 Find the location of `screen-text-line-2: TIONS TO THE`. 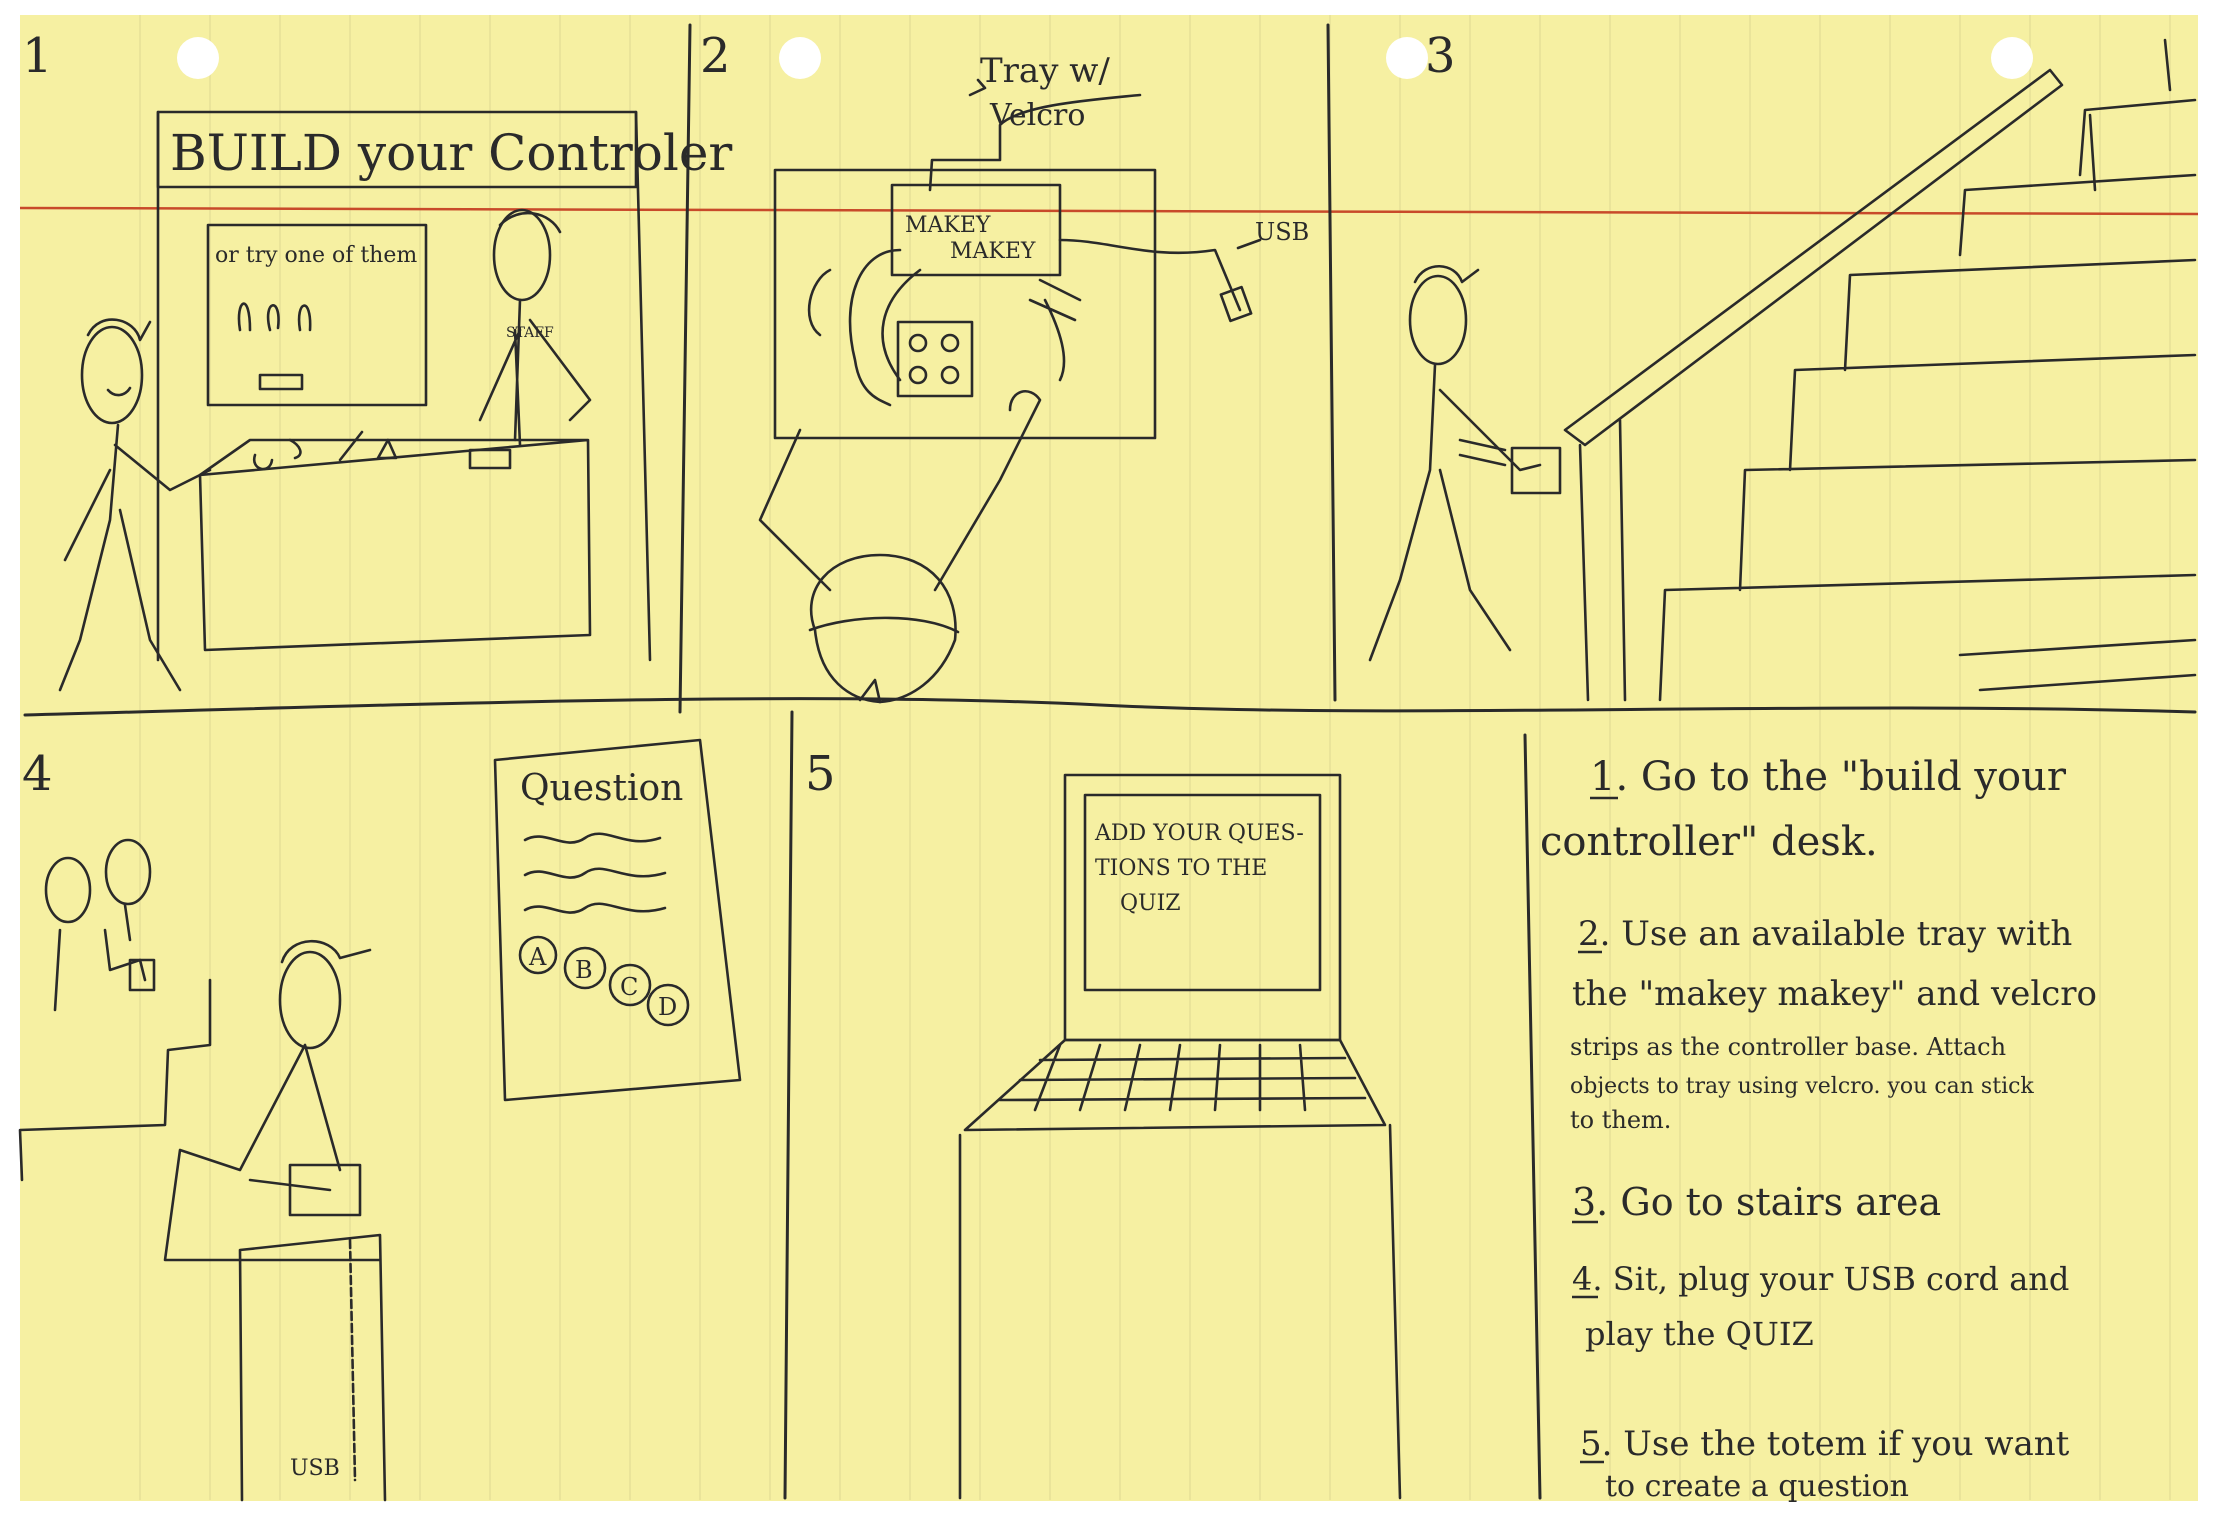

screen-text-line-2: TIONS TO THE is located at coordinates (1181, 868).